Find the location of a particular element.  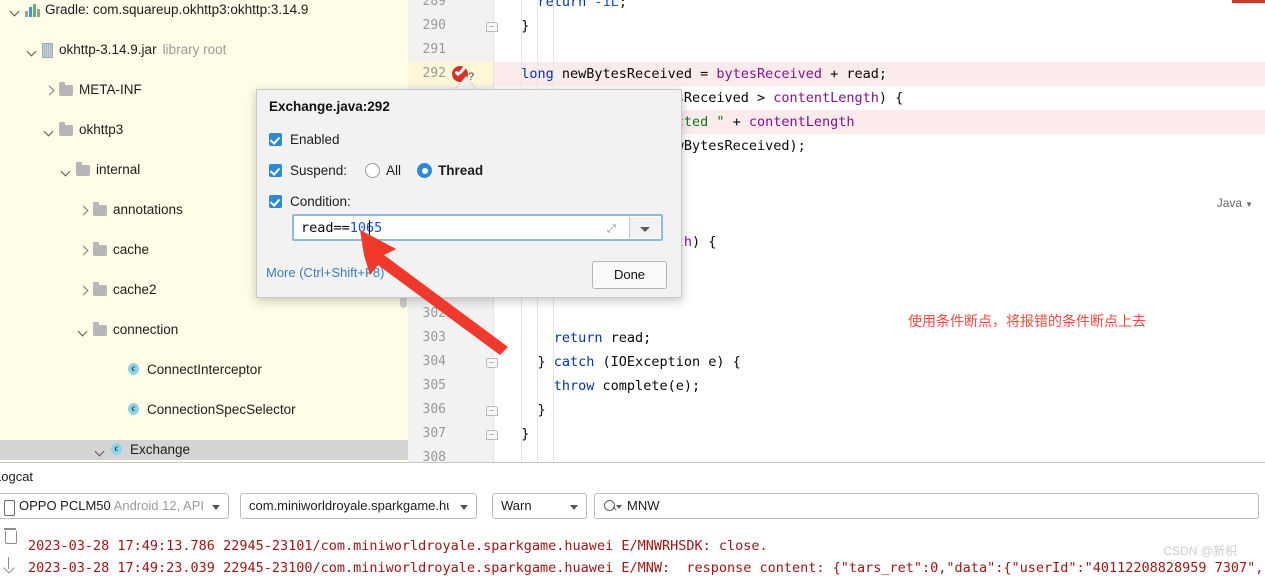

code-token: } is located at coordinates (529, 362).